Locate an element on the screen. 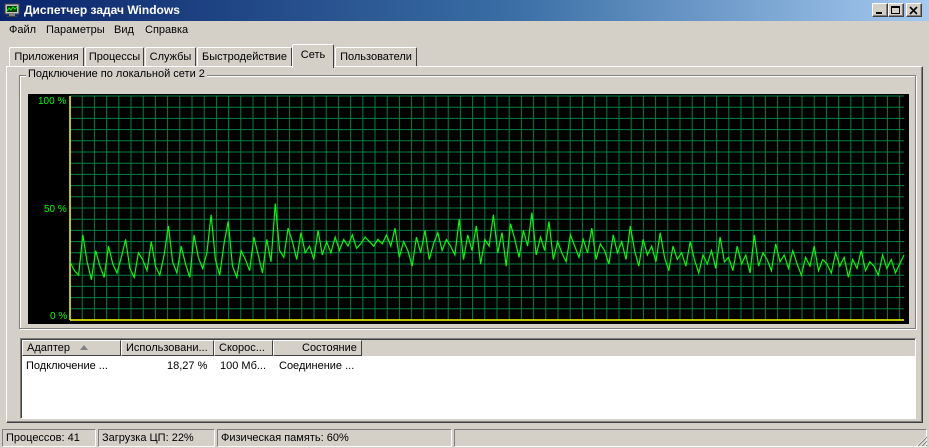 The height and width of the screenshot is (448, 929). menu-options: Параметры is located at coordinates (75, 30).